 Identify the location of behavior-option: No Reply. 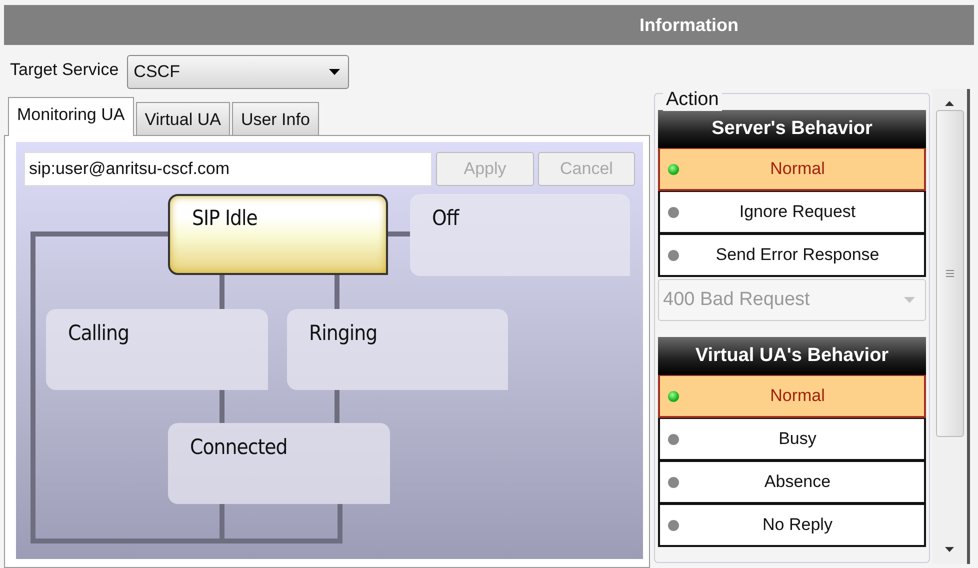
(792, 525).